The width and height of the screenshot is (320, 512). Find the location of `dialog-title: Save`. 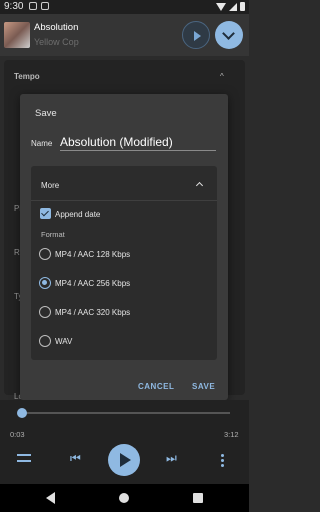

dialog-title: Save is located at coordinates (46, 113).